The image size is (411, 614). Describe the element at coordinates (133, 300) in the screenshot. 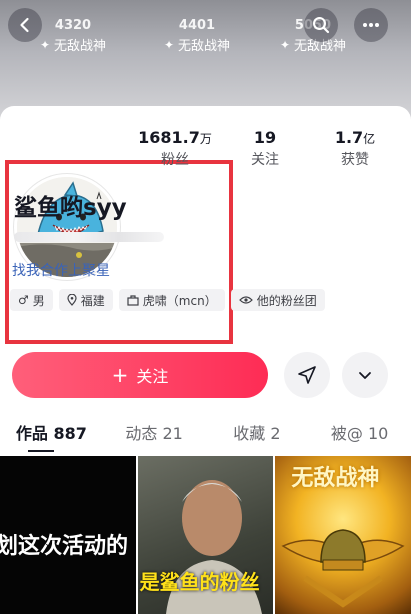

I see `mcn-icon` at that location.